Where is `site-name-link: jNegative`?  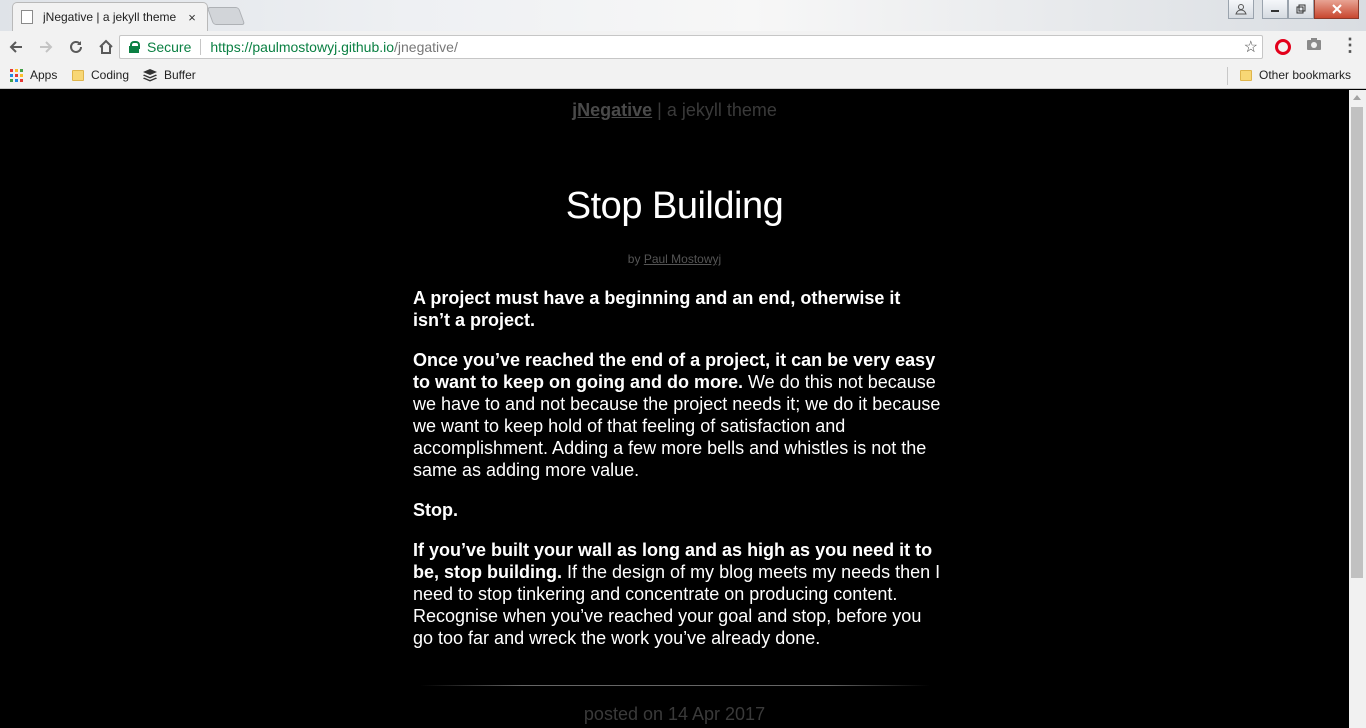 site-name-link: jNegative is located at coordinates (612, 110).